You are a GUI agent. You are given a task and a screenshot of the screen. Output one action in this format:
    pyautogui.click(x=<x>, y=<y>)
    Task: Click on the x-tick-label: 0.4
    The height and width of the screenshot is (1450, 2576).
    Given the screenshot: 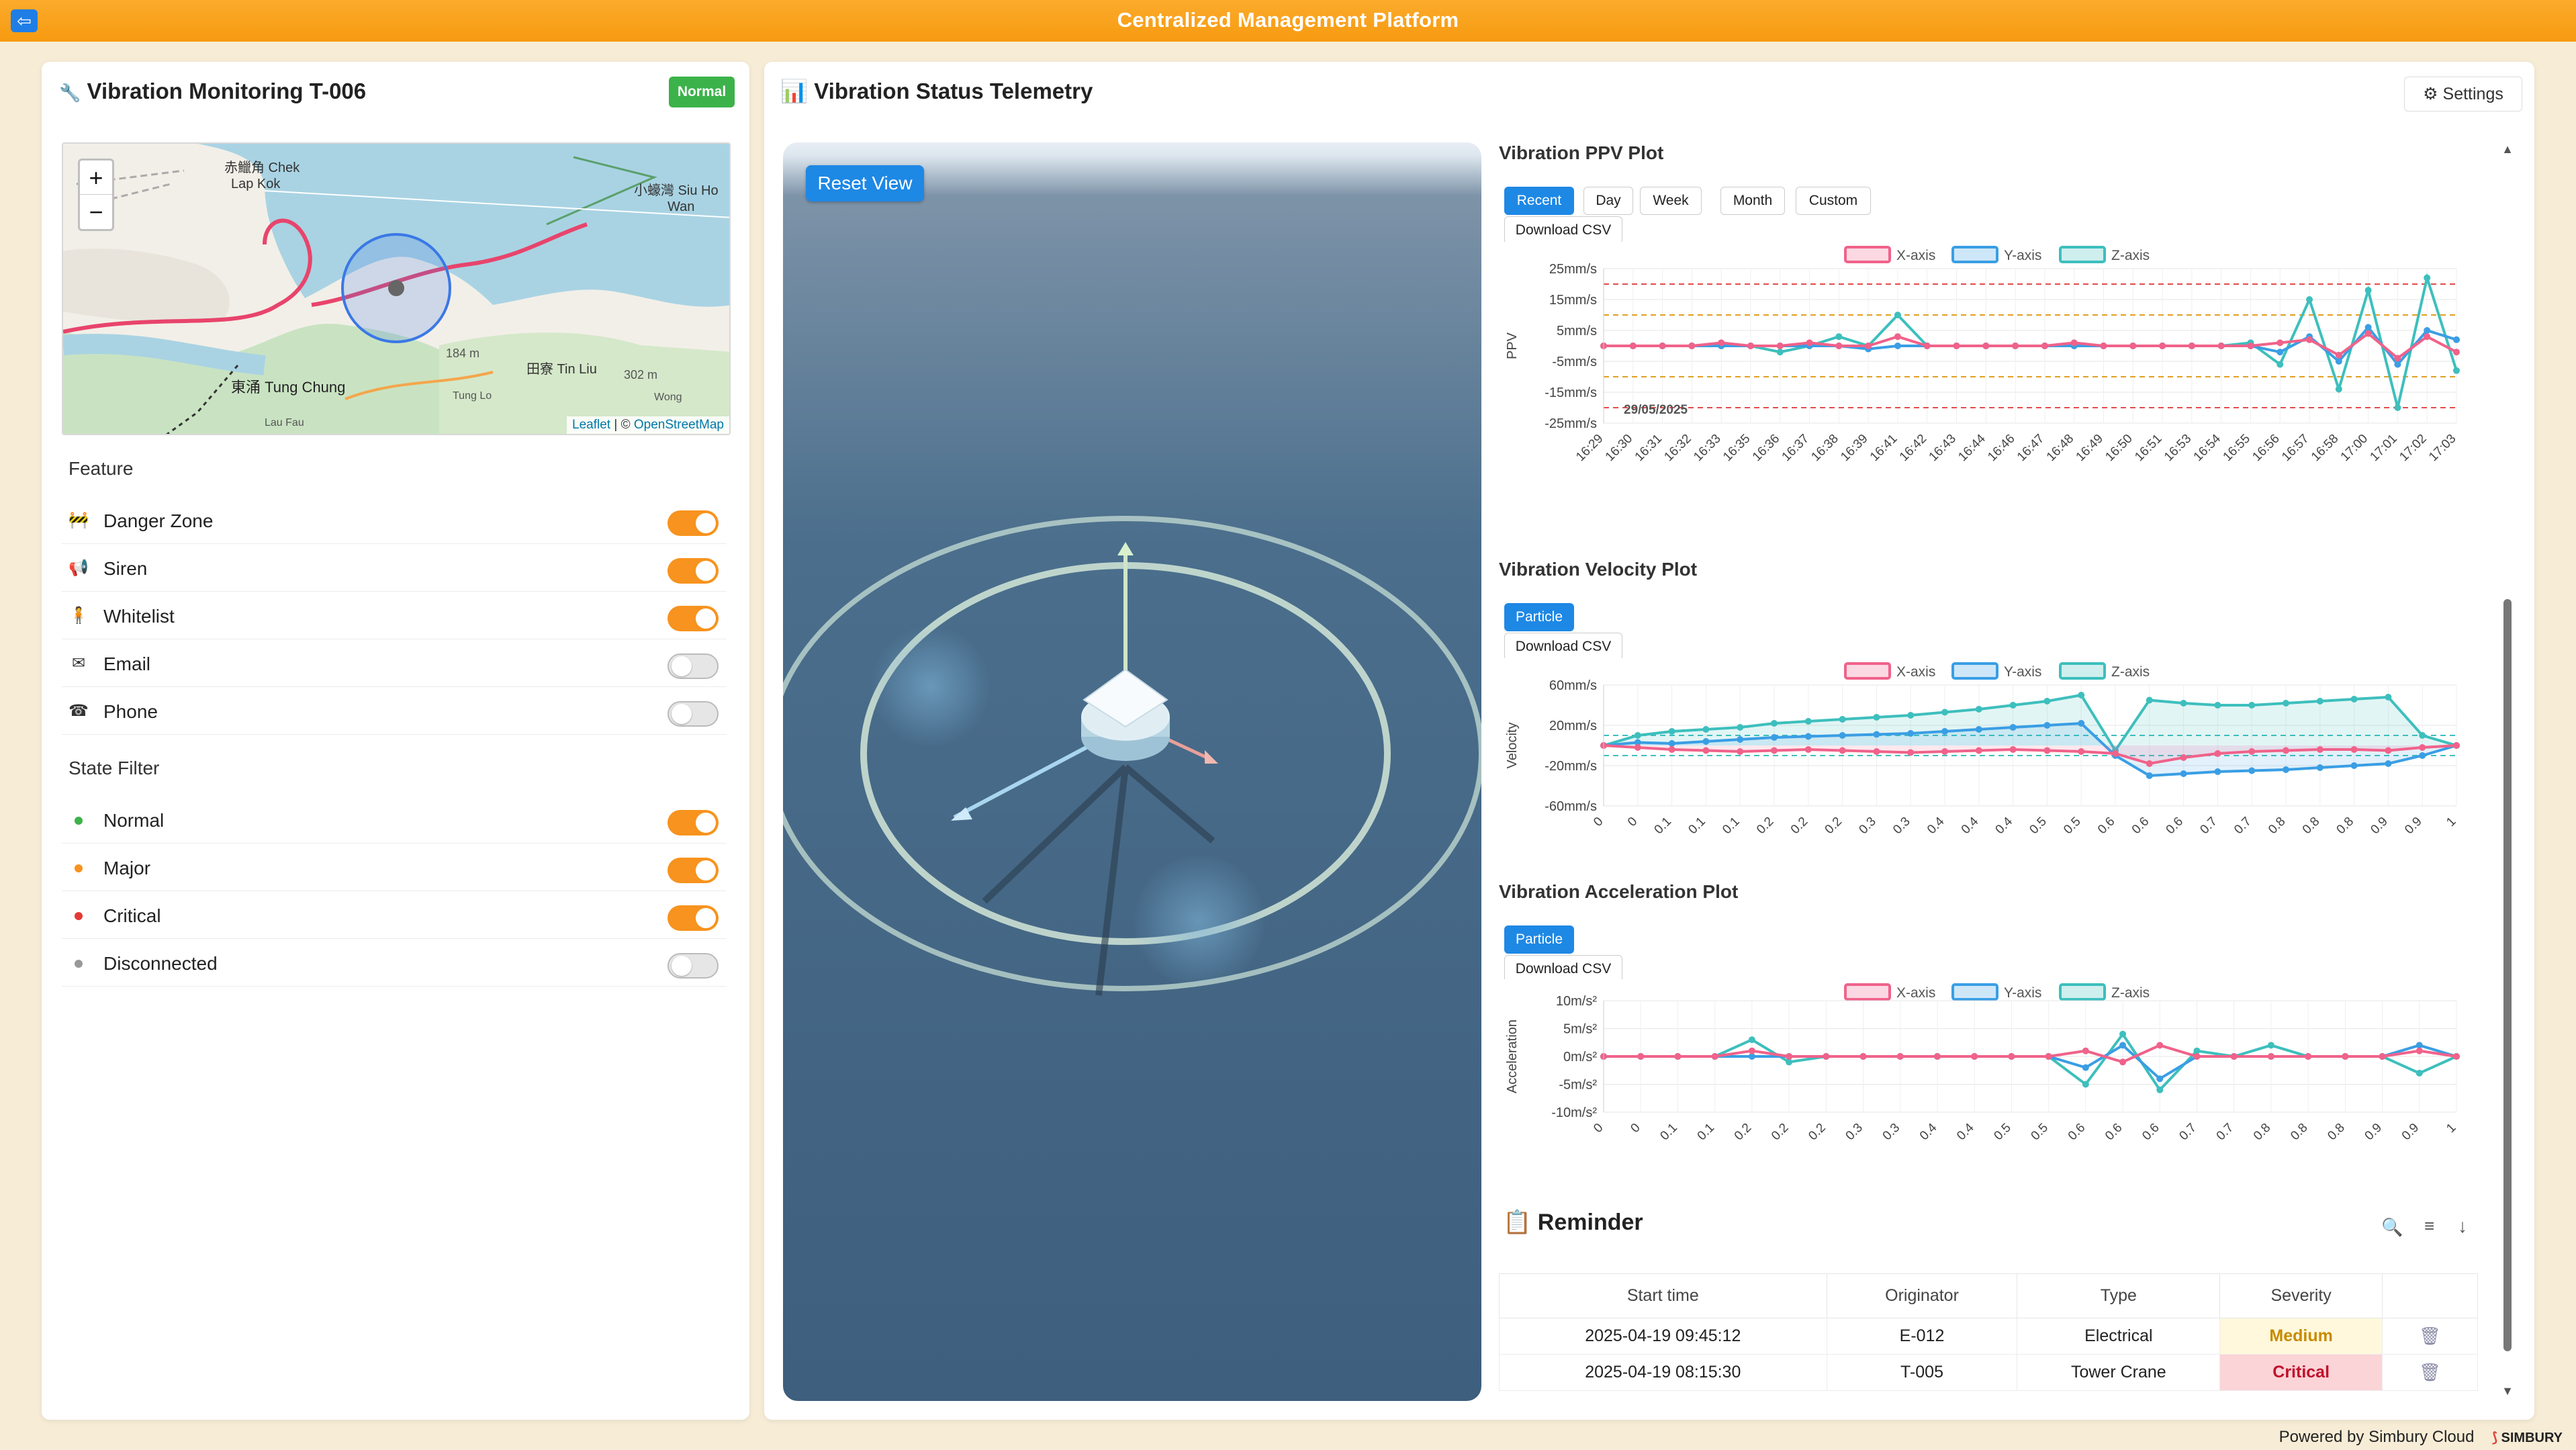 What is the action you would take?
    pyautogui.click(x=1965, y=1131)
    